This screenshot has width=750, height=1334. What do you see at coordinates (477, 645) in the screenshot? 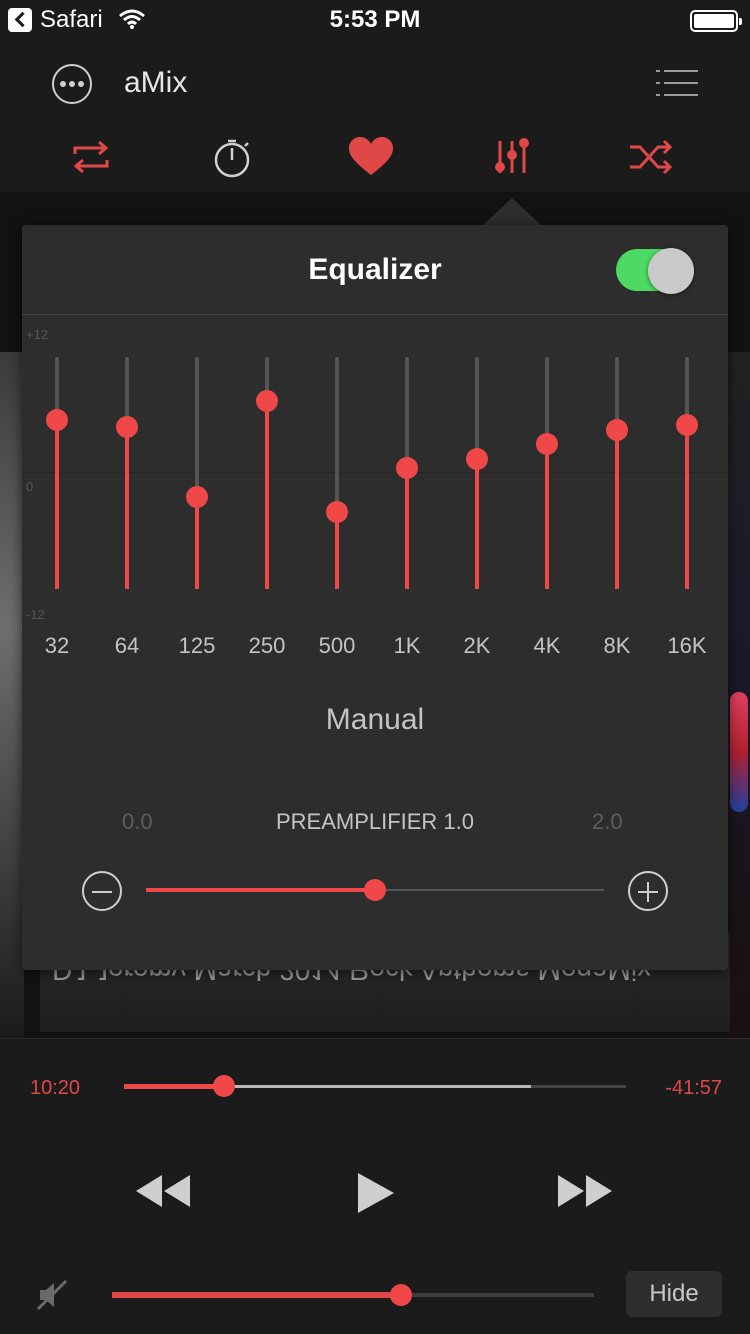
I see `eq-band-frequency-label: 2K` at bounding box center [477, 645].